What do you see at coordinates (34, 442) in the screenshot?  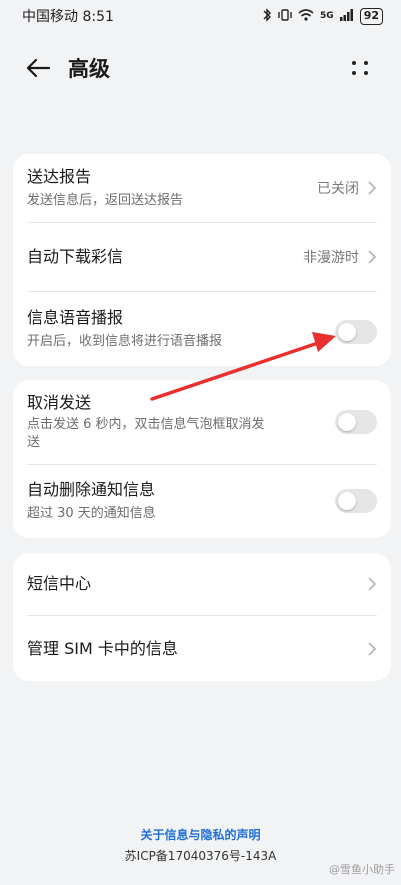 I see `cancel-send-subtitle-line2: 送` at bounding box center [34, 442].